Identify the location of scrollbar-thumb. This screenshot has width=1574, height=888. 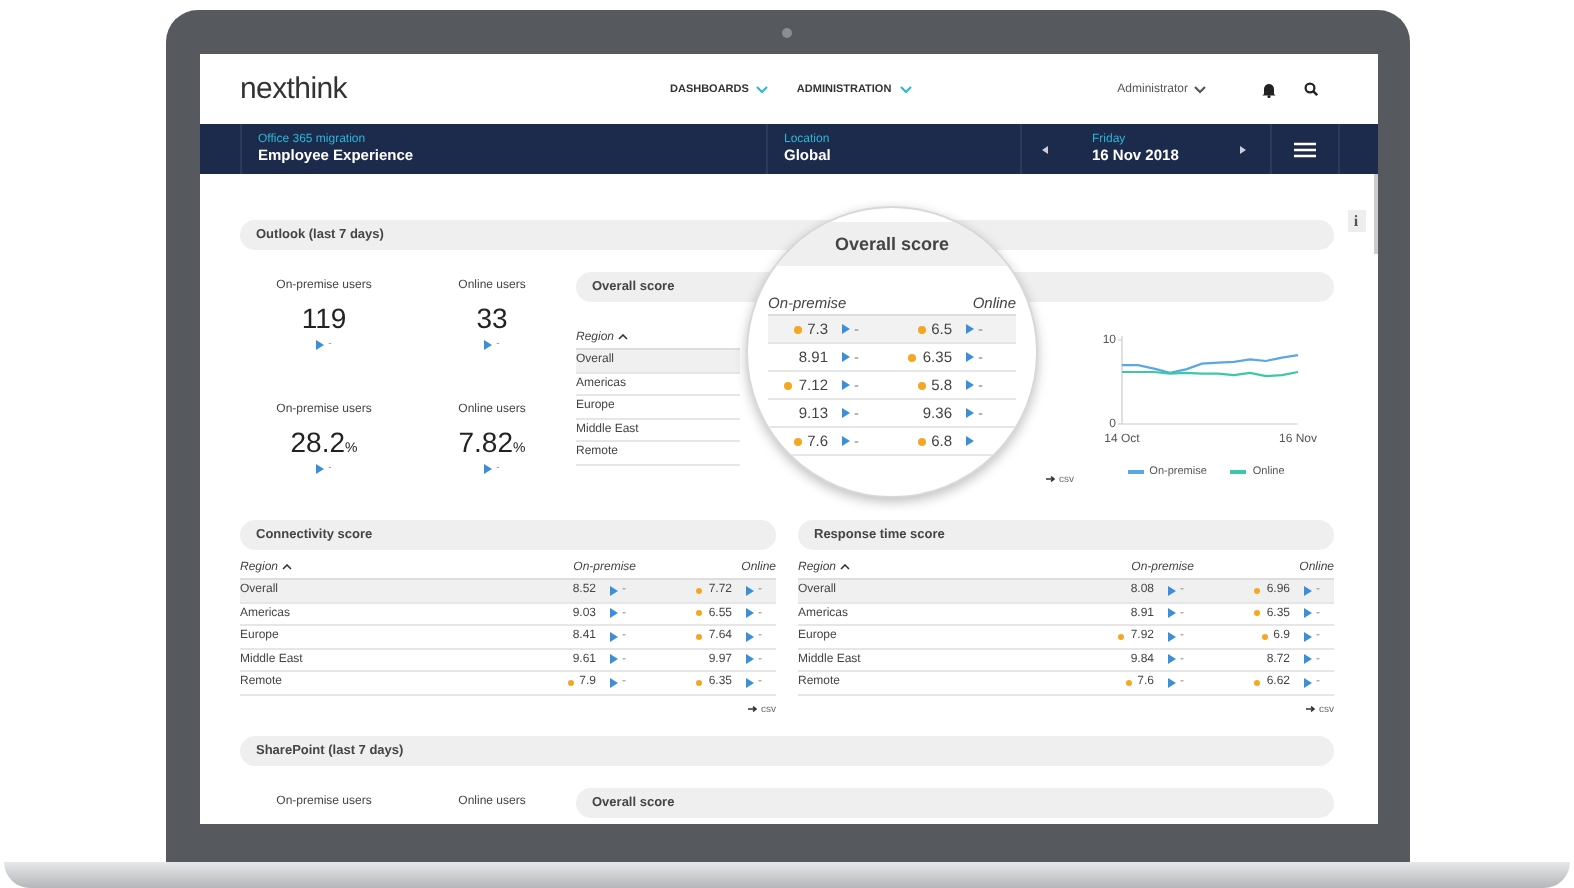
(1376, 214).